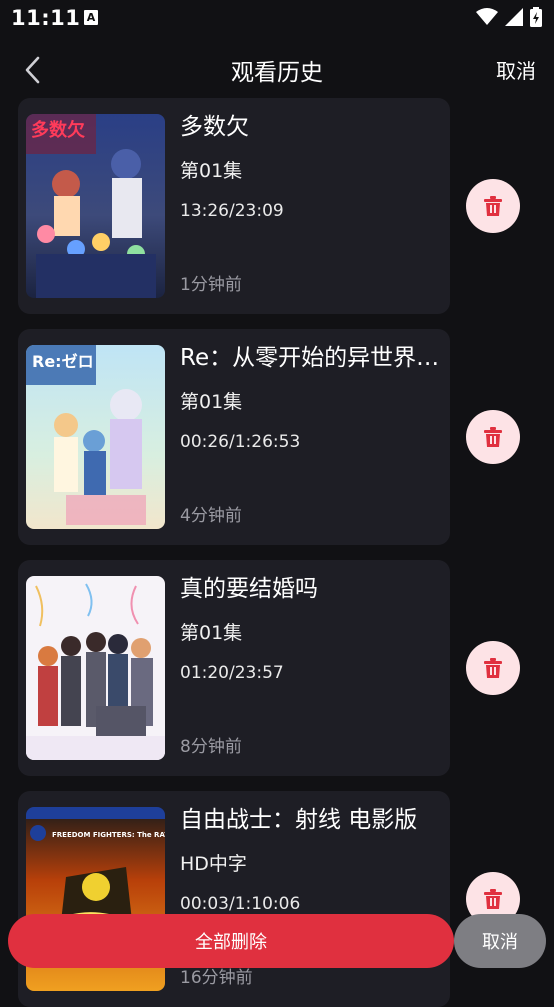  Describe the element at coordinates (500, 941) in the screenshot. I see `bottom-cancel-button: 取消` at that location.